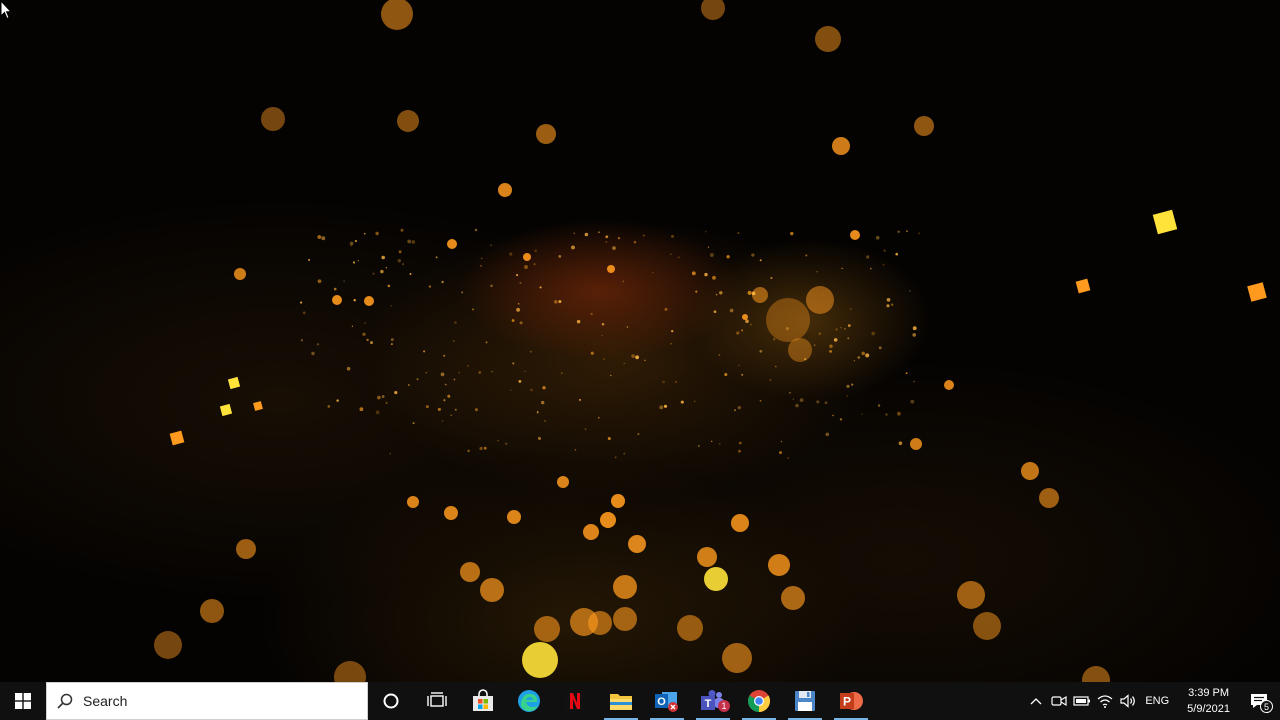 The height and width of the screenshot is (720, 1280). What do you see at coordinates (1159, 701) in the screenshot?
I see `input-language-indicator: ENG` at bounding box center [1159, 701].